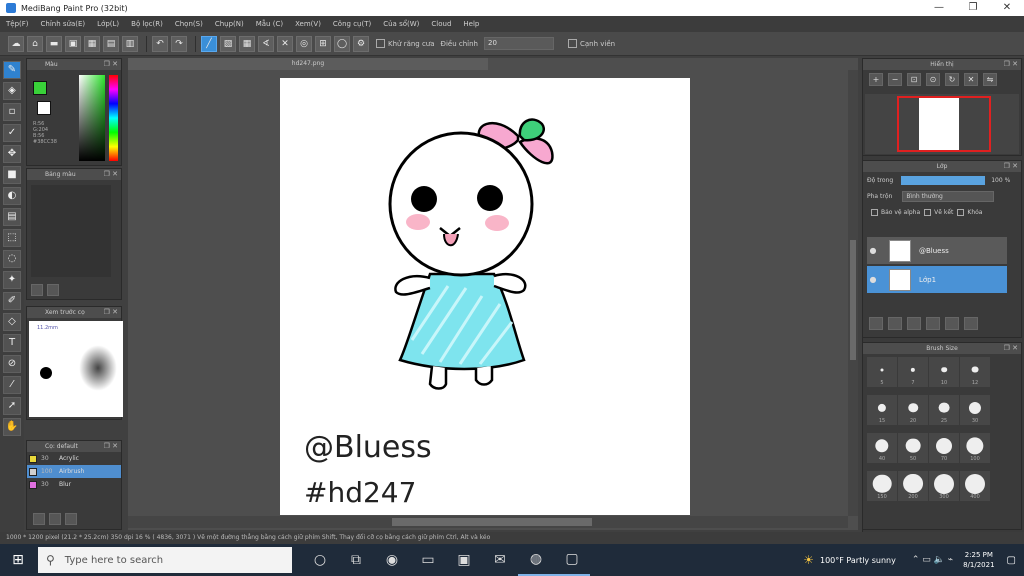 This screenshot has width=1024, height=576. I want to click on vertical-scrollbar, so click(853, 293).